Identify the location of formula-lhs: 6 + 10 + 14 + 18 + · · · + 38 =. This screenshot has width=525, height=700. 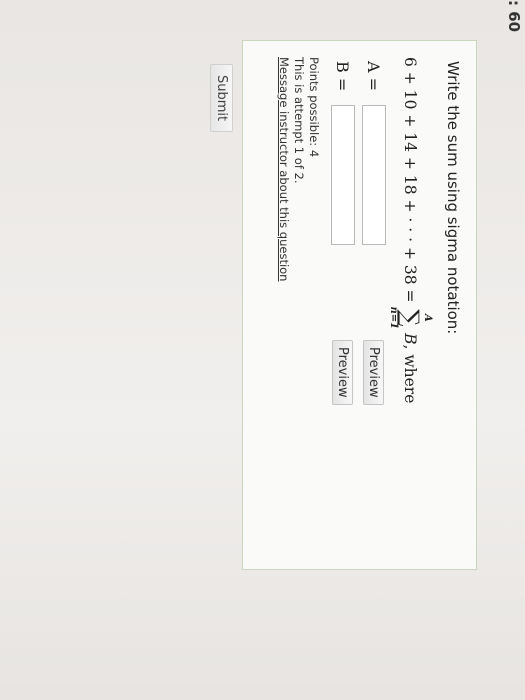
(410, 180).